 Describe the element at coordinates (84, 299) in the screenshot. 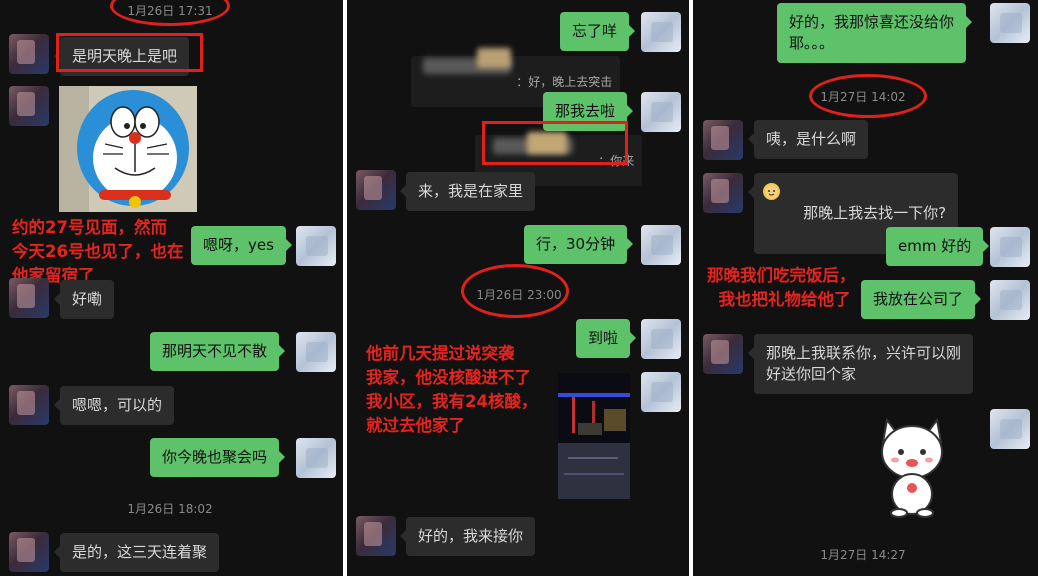

I see `message-bubble: 好嘞` at that location.